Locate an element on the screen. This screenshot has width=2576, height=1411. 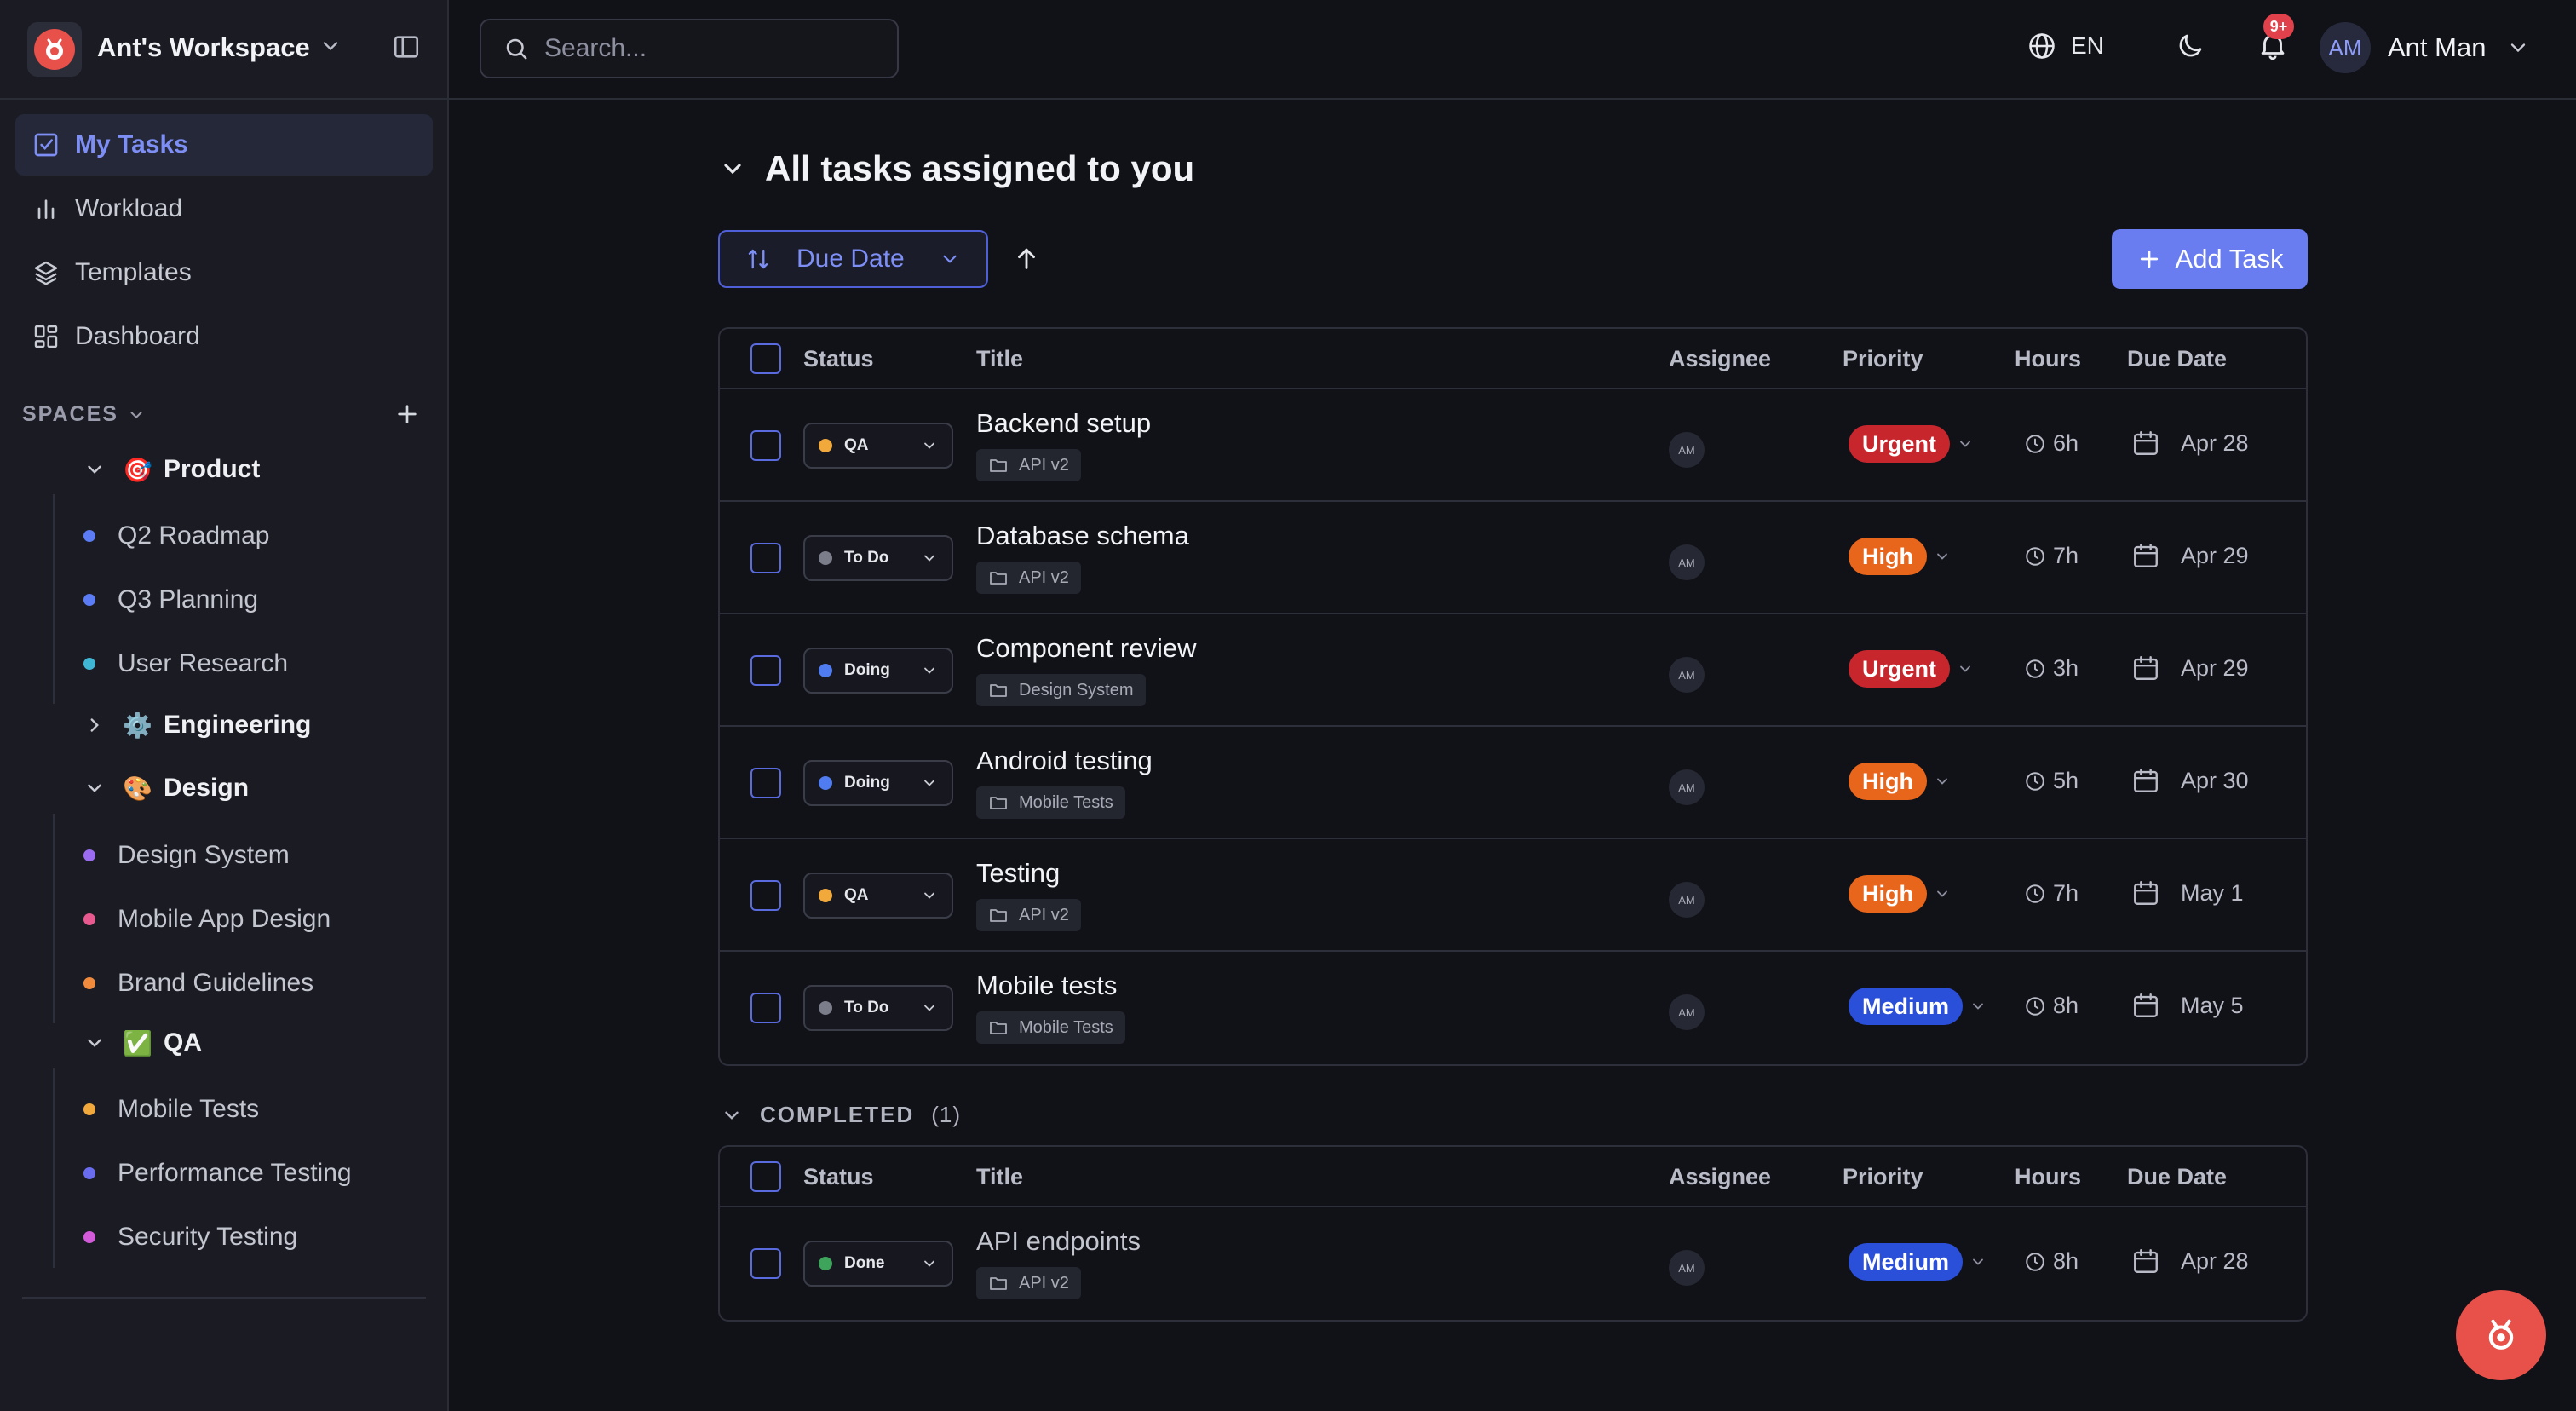
list-item-security-testing: Security Testing is located at coordinates (190, 1237).